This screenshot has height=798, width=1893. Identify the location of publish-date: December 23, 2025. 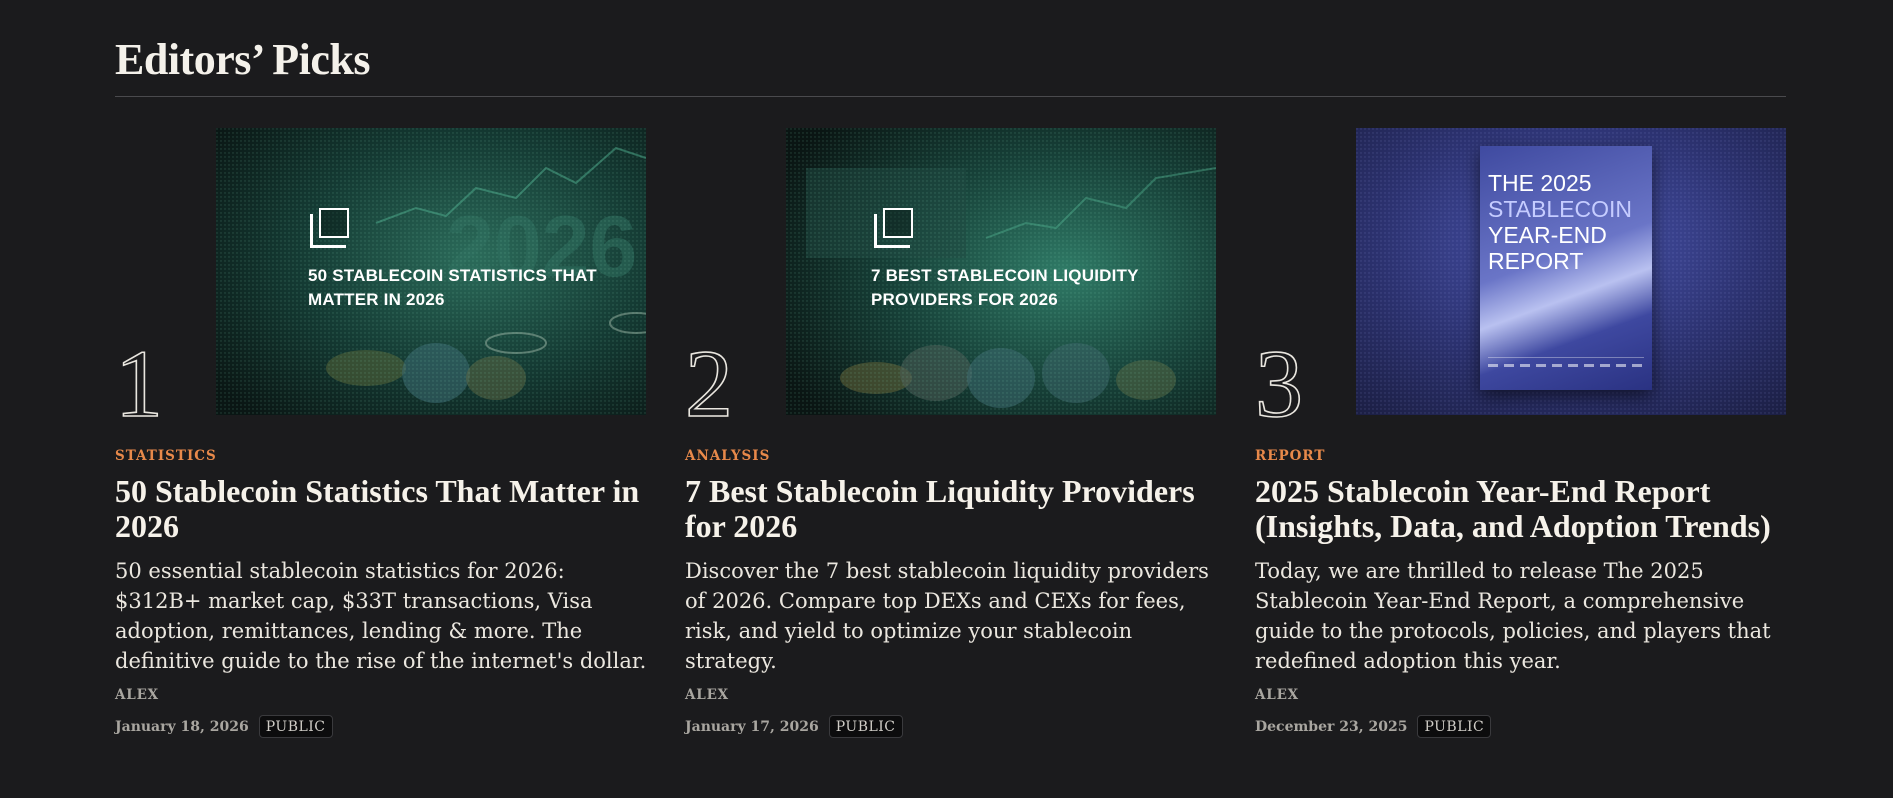
(1331, 726).